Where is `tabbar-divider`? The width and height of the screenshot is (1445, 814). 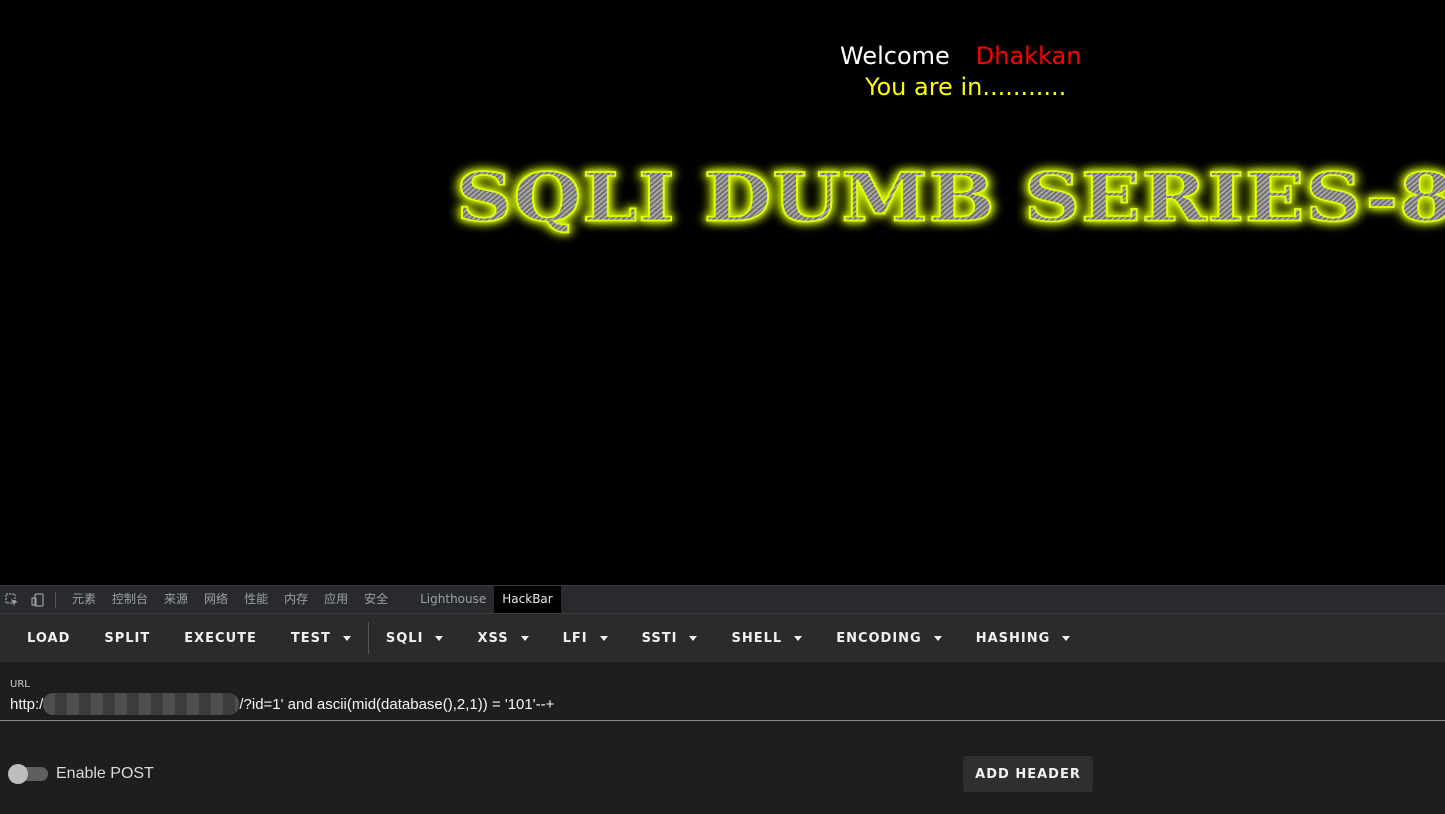 tabbar-divider is located at coordinates (55, 599).